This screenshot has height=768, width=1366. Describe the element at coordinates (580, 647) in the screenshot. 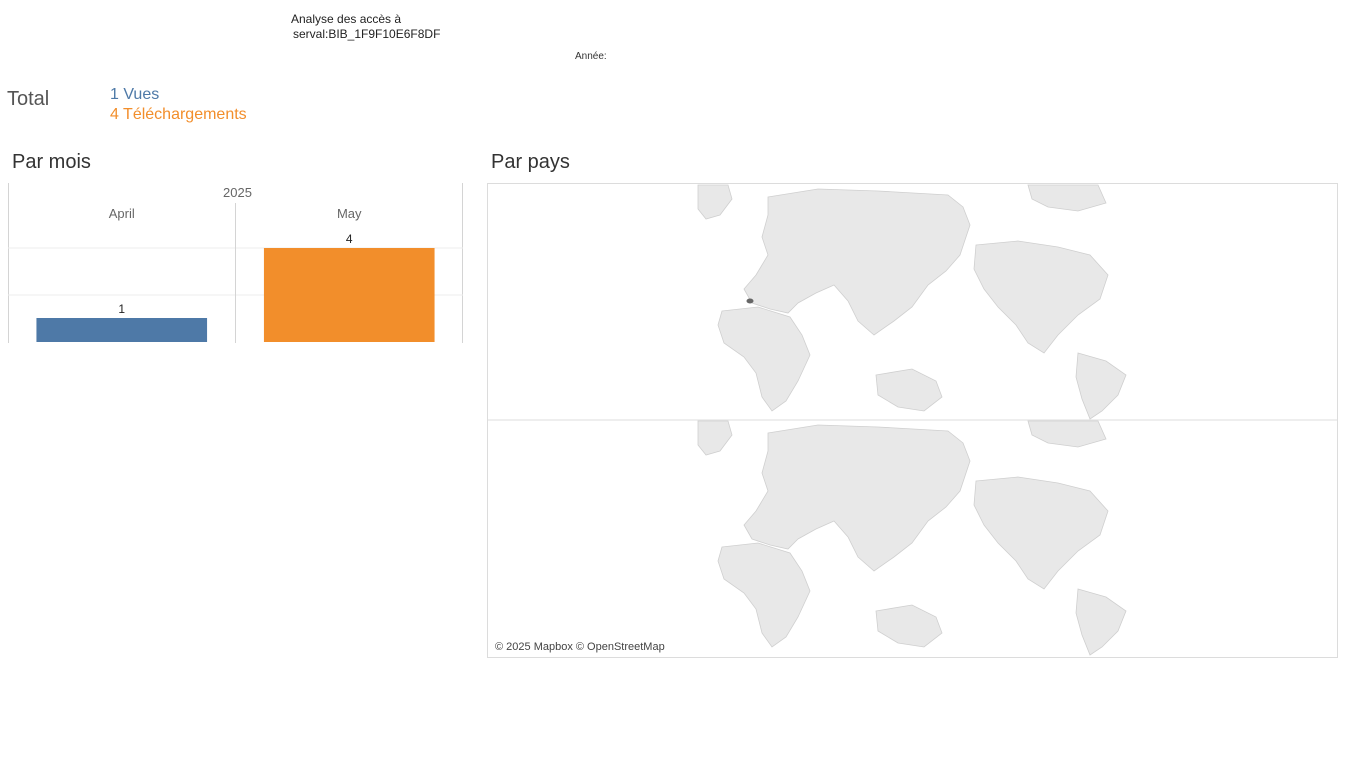

I see `map-attribution: © 2025 Mapbox © OpenStreetMap` at that location.